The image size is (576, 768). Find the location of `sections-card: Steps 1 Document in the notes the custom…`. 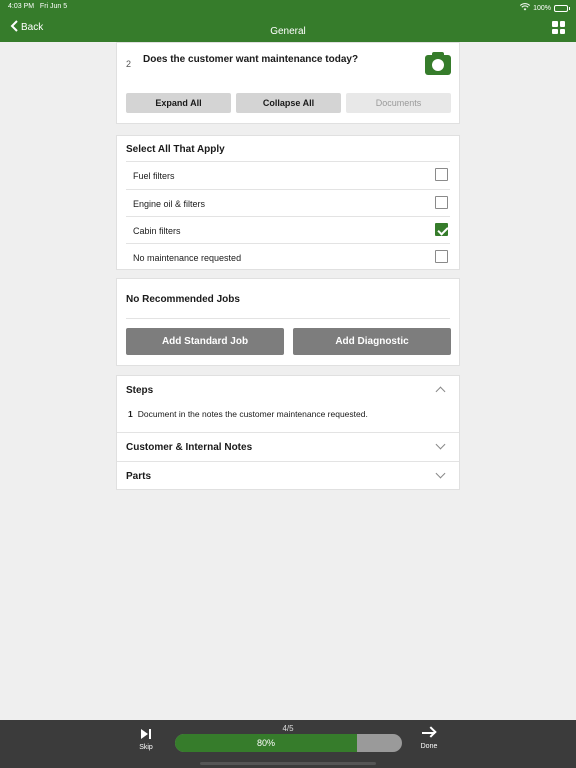

sections-card: Steps 1 Document in the notes the custom… is located at coordinates (288, 432).